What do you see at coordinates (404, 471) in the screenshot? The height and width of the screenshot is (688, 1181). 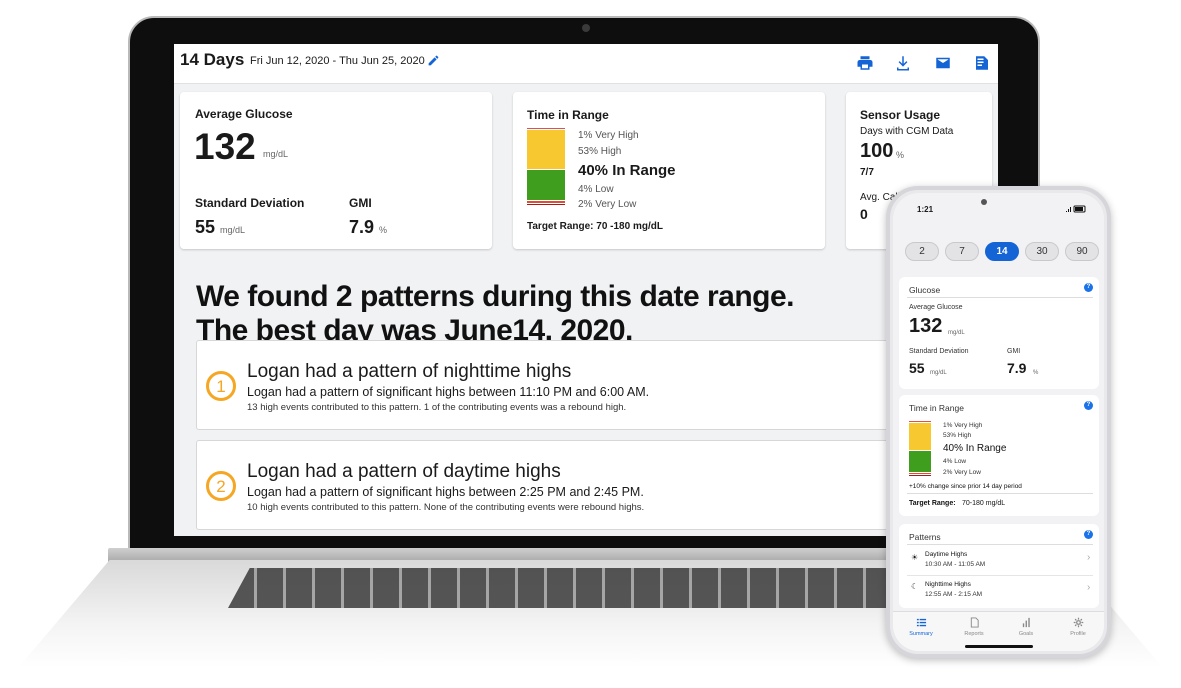 I see `pattern-title: Logan had a pattern of daytime highs` at bounding box center [404, 471].